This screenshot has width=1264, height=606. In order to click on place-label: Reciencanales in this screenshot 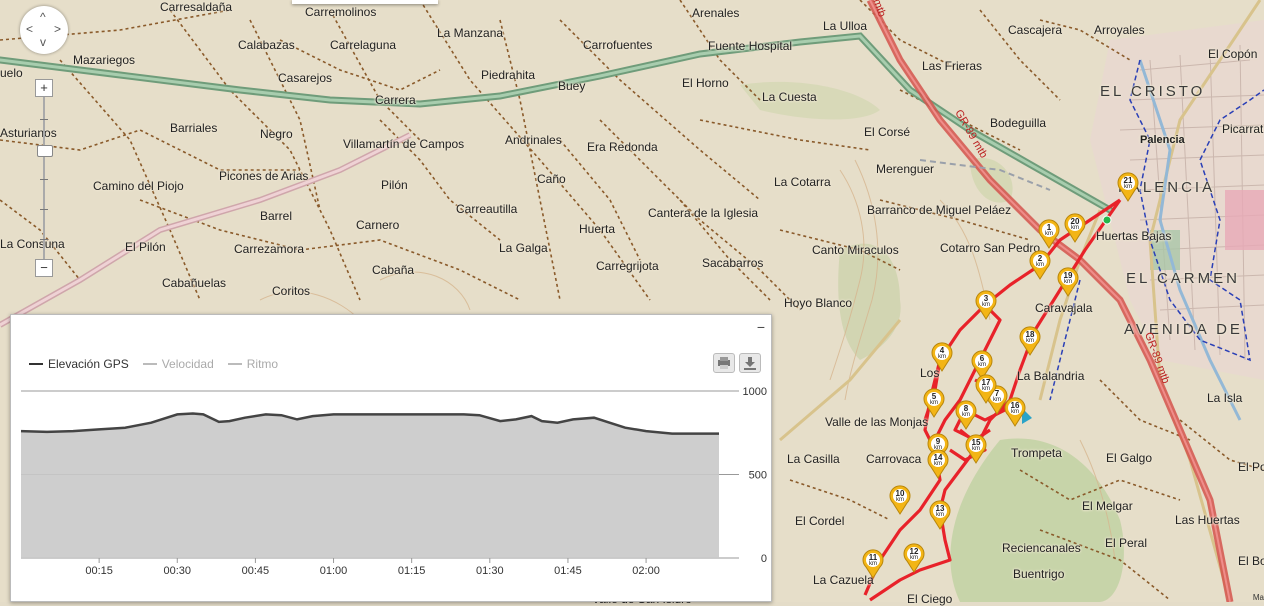, I will do `click(1041, 548)`.